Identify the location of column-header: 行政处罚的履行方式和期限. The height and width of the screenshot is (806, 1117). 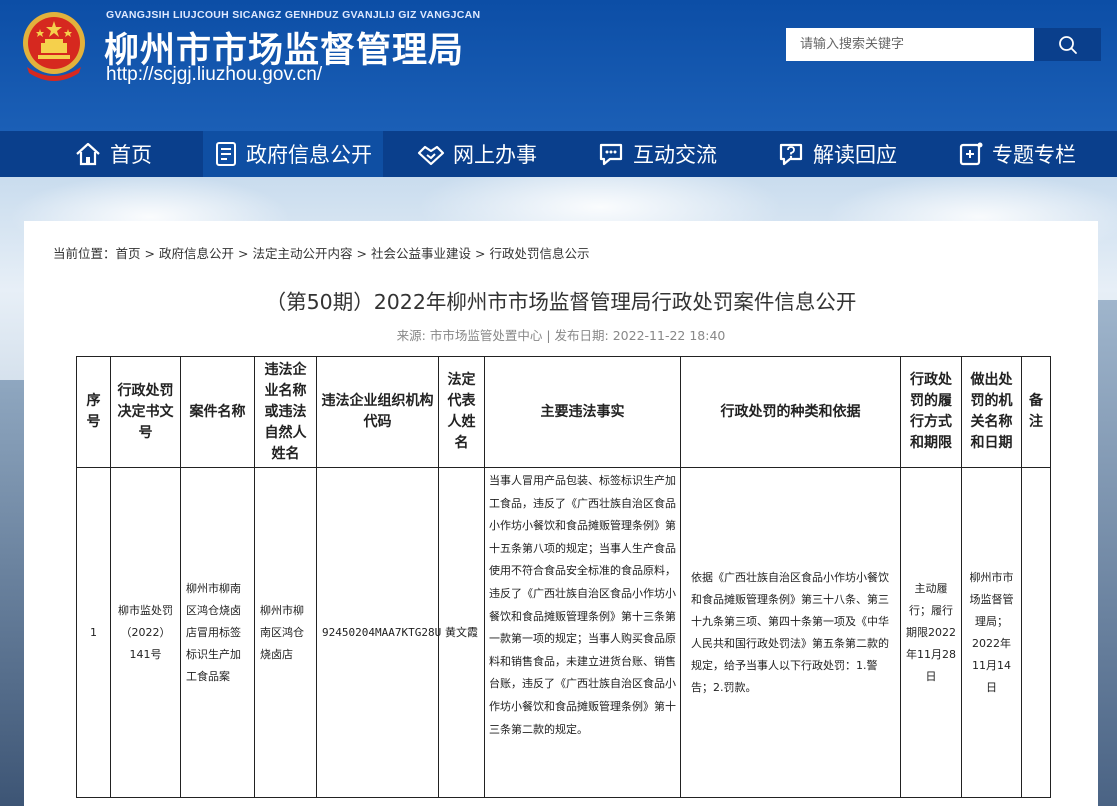
(931, 412).